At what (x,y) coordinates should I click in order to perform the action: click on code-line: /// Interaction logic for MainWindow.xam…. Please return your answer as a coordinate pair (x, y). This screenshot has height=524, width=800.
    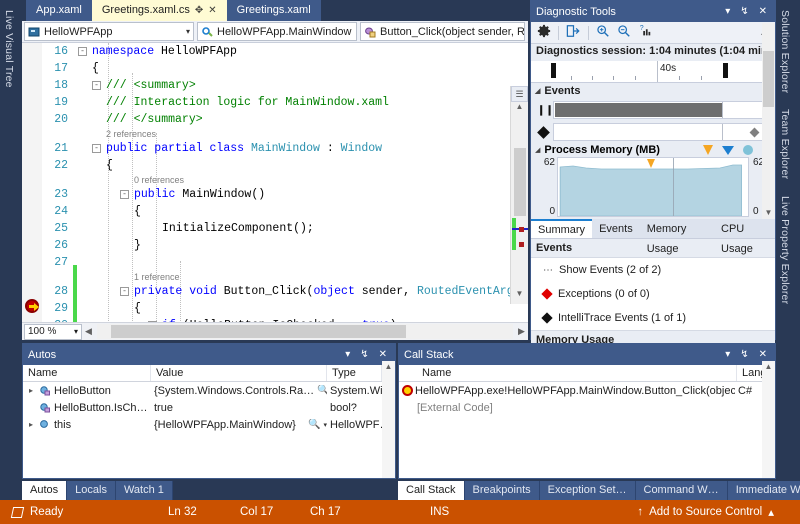
    Looking at the image, I should click on (303, 102).